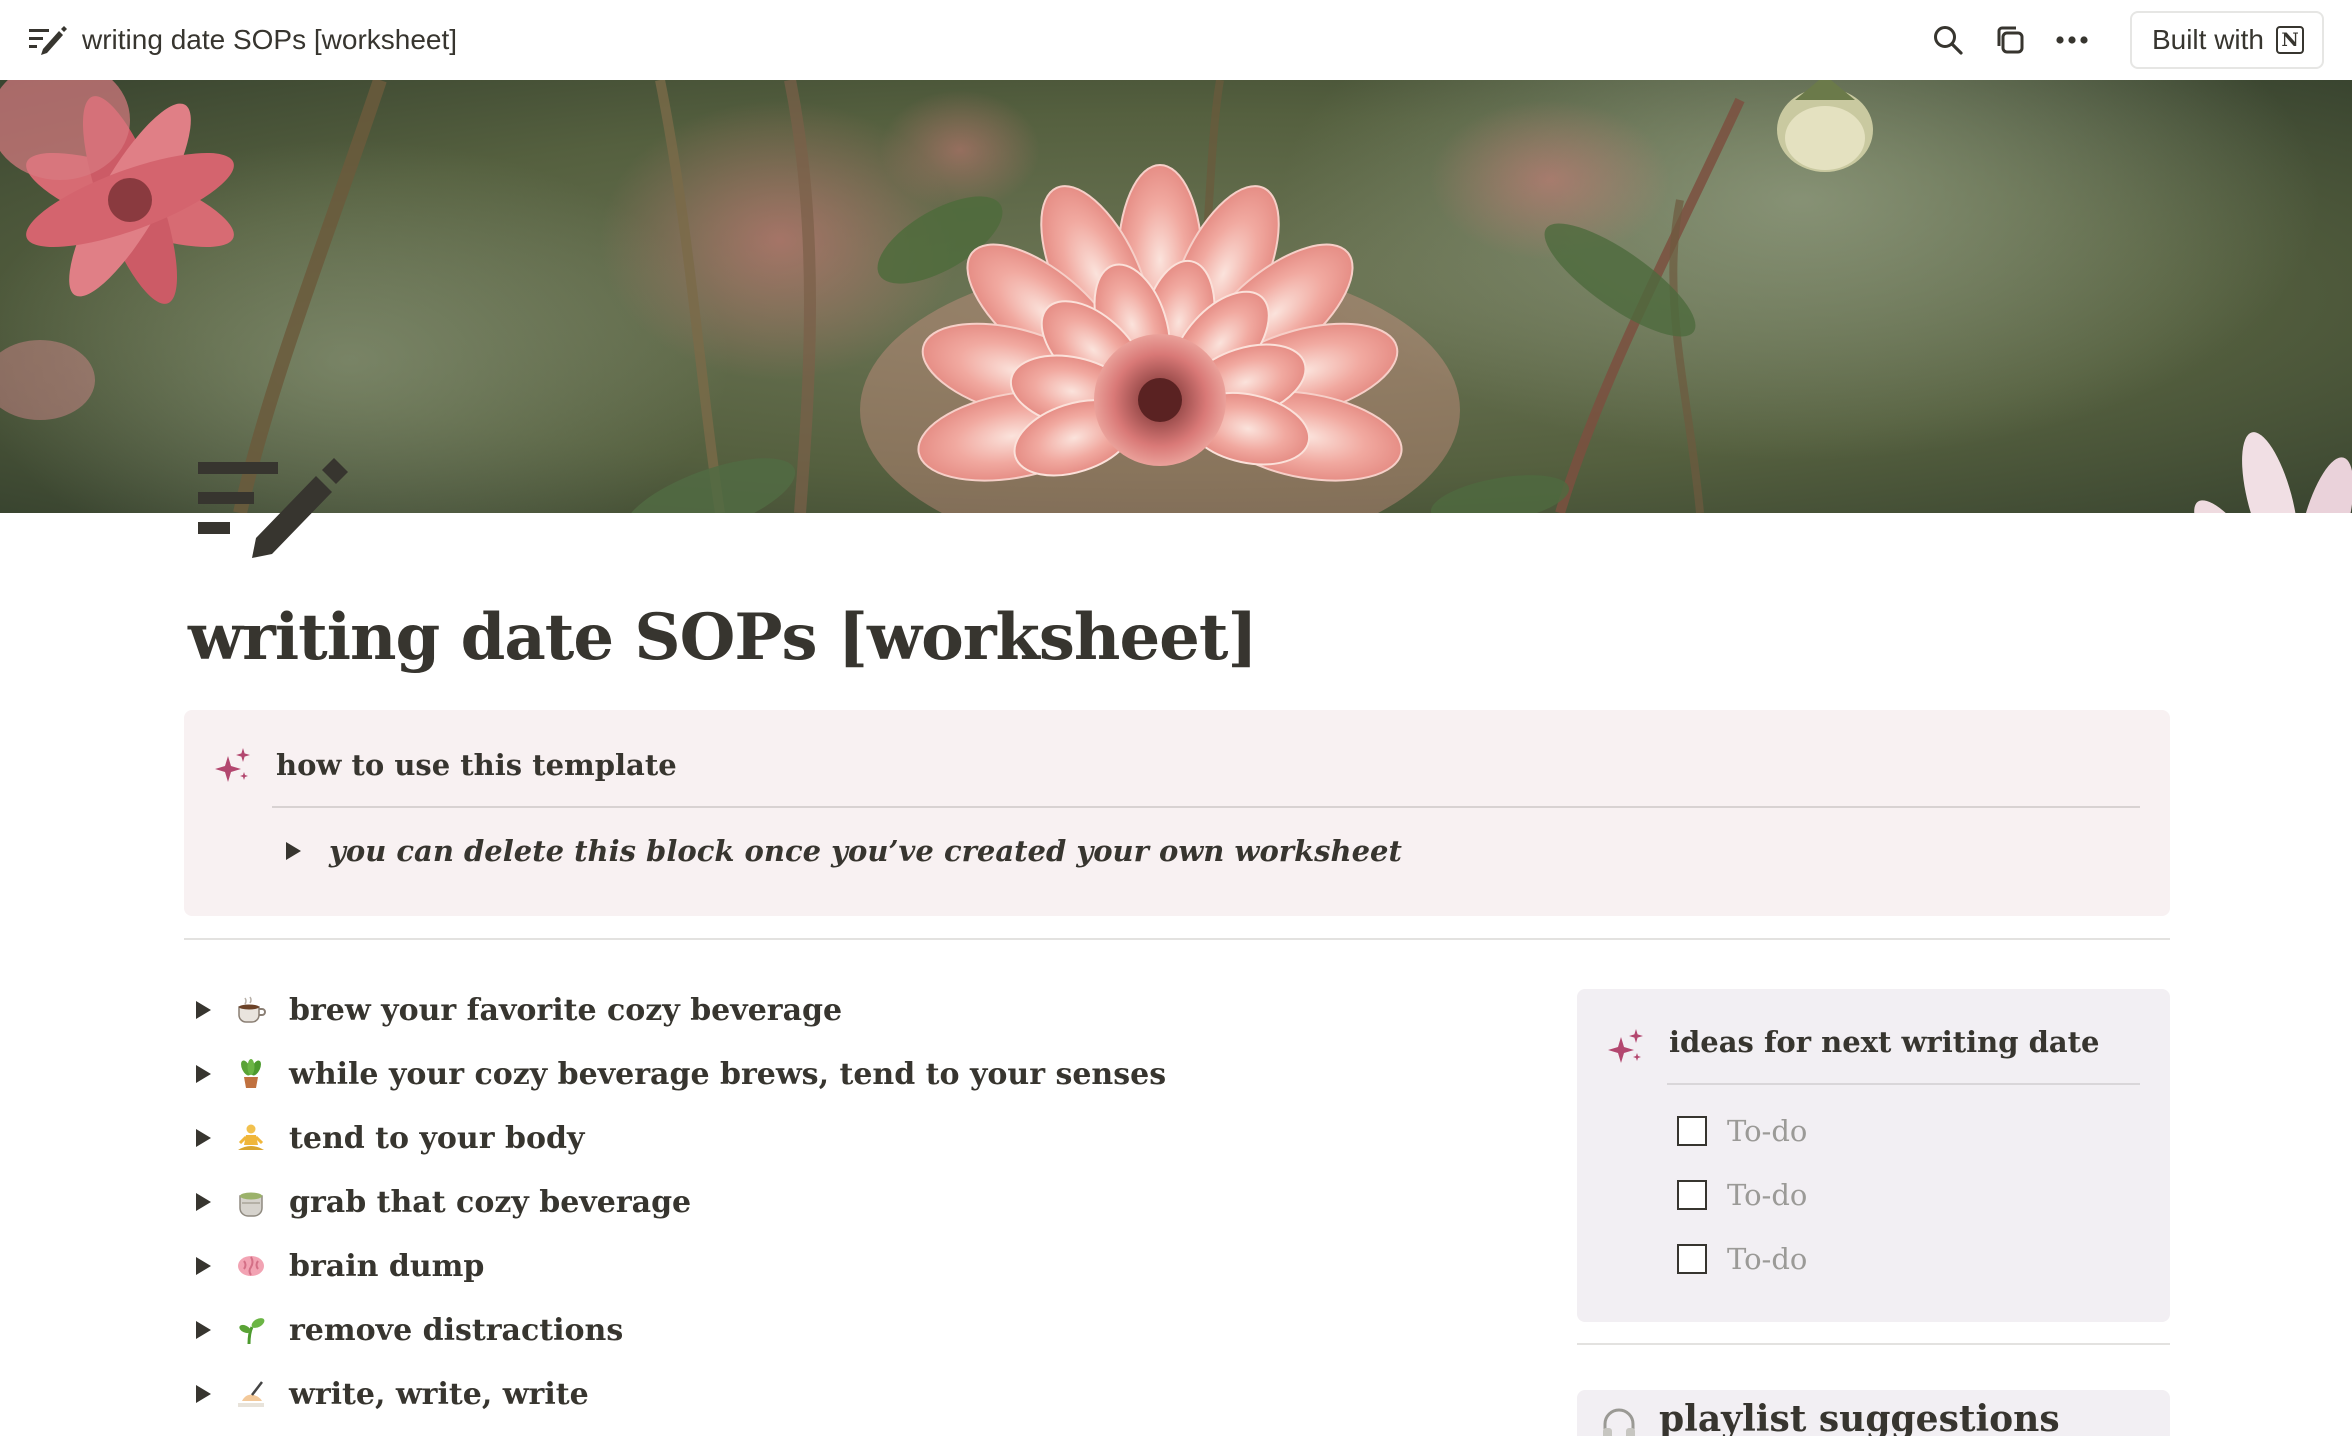  What do you see at coordinates (2290, 40) in the screenshot?
I see `notion-logo-icon: N` at bounding box center [2290, 40].